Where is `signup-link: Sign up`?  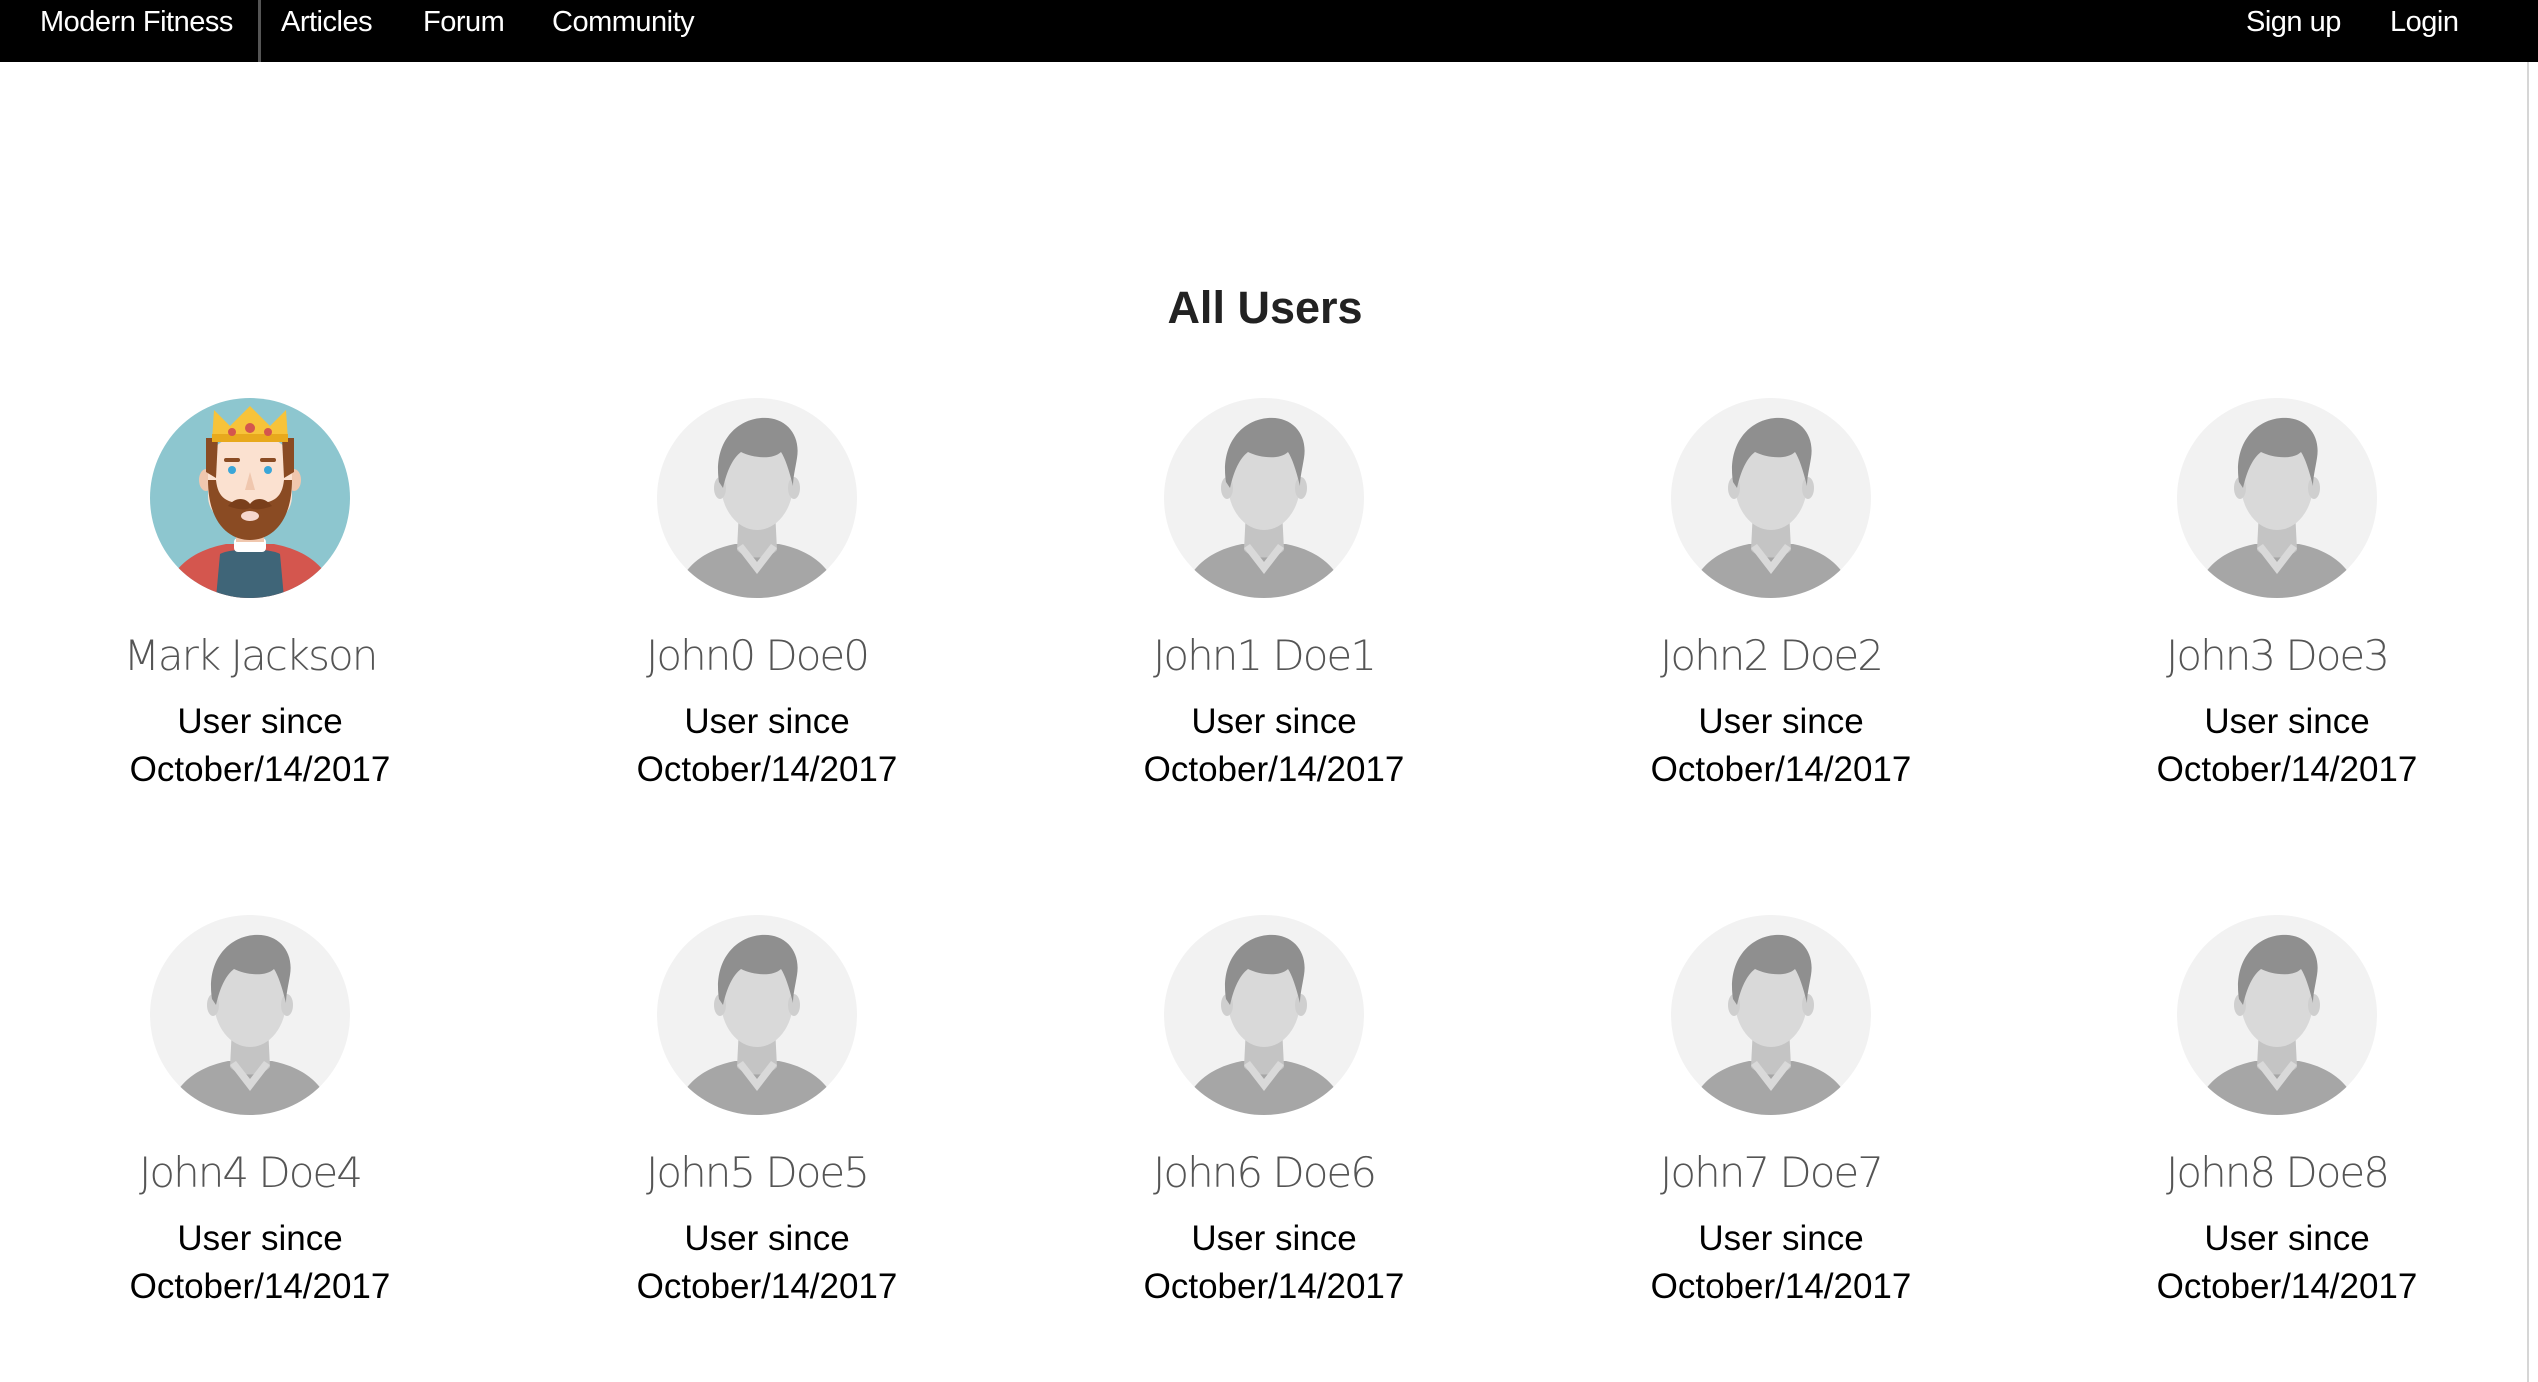 signup-link: Sign up is located at coordinates (2293, 22).